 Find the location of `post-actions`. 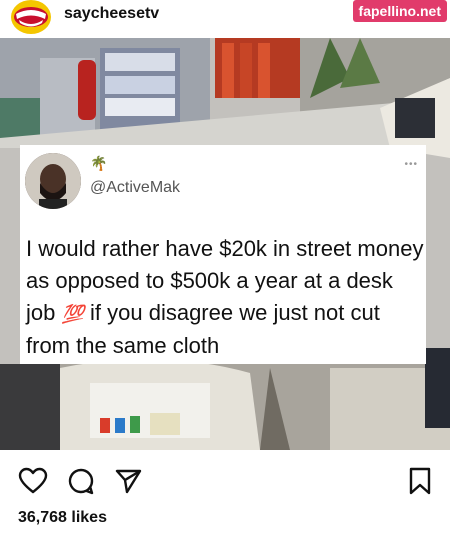

post-actions is located at coordinates (225, 480).